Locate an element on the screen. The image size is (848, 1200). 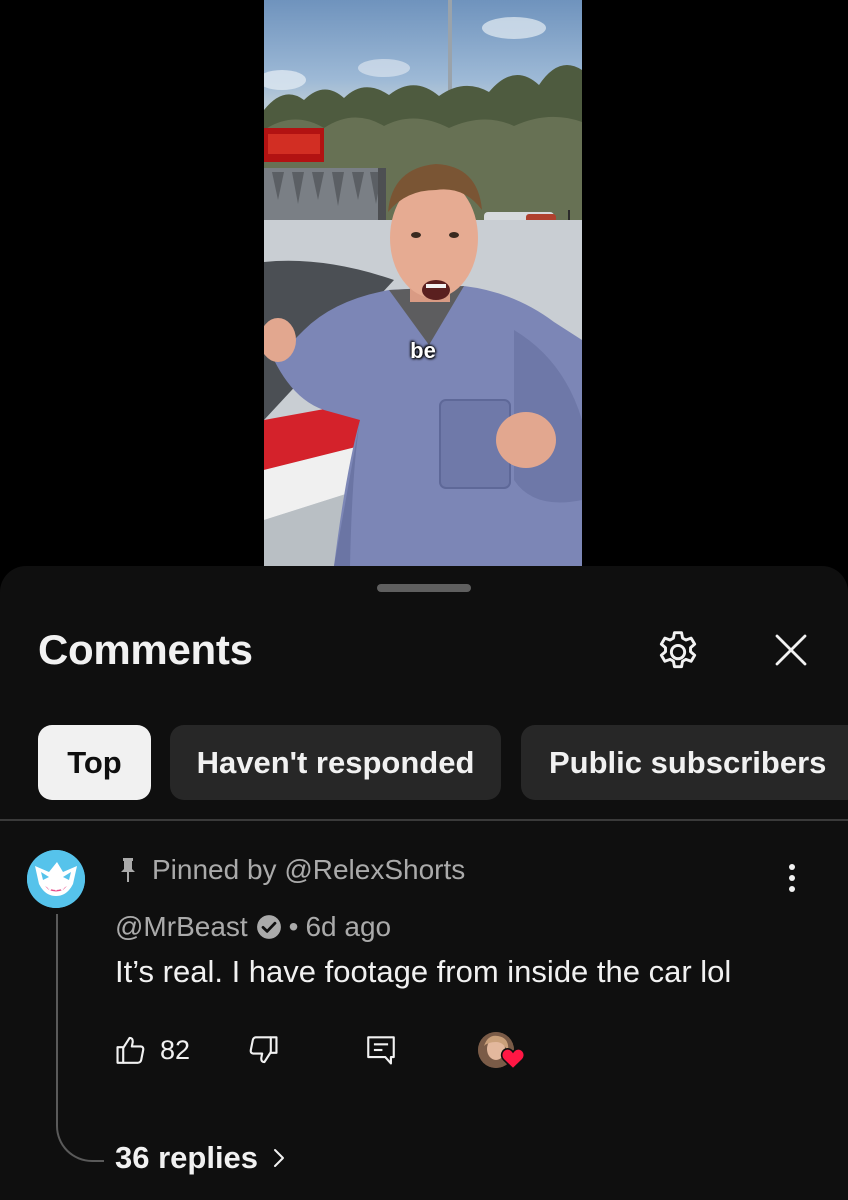
pin-icon is located at coordinates (128, 870).